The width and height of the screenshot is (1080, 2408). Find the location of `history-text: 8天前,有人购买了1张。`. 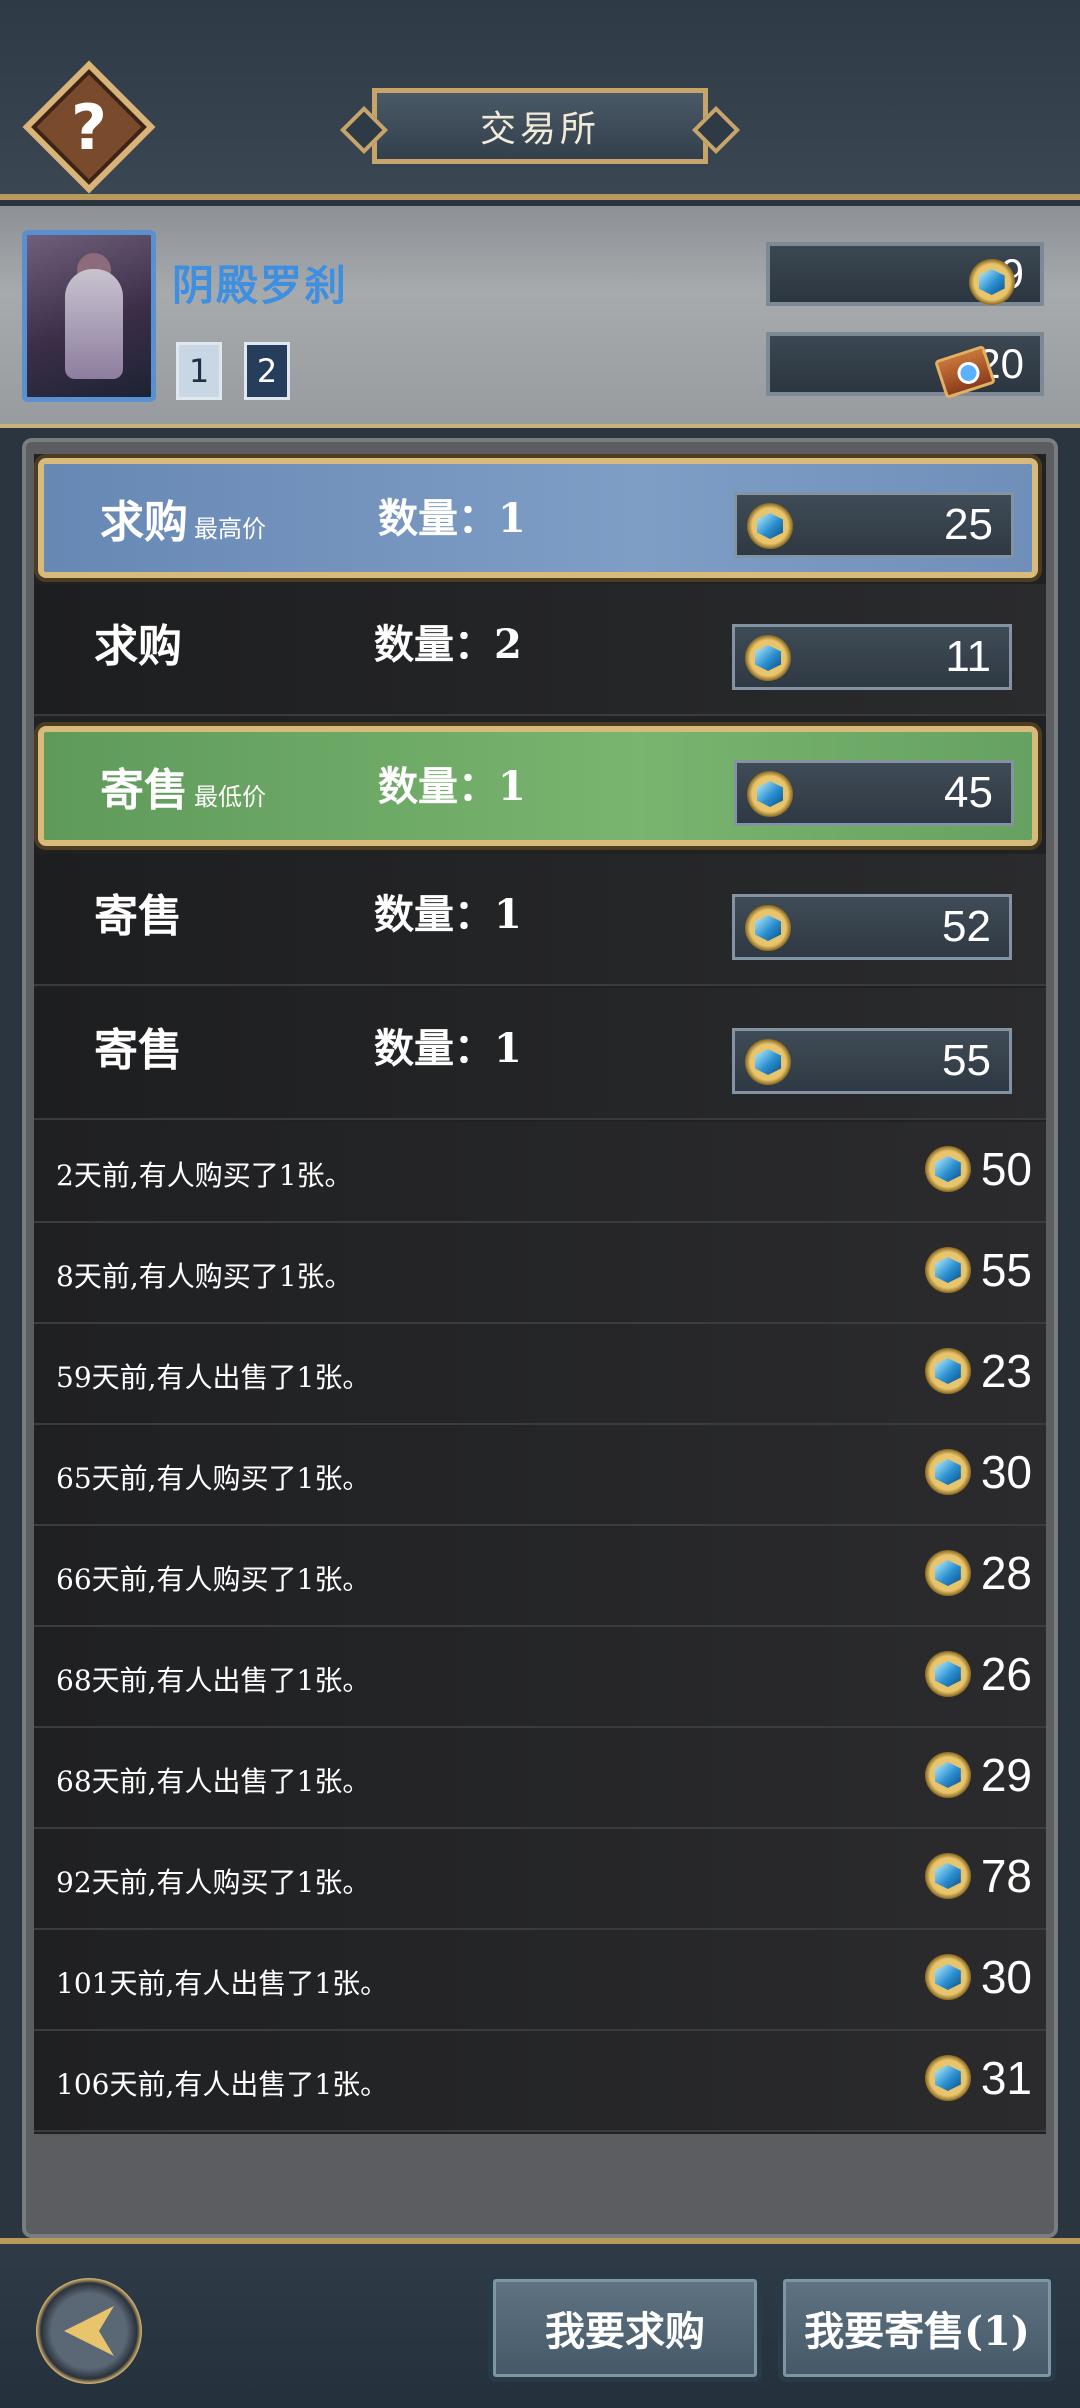

history-text: 8天前,有人购买了1张。 is located at coordinates (204, 1276).